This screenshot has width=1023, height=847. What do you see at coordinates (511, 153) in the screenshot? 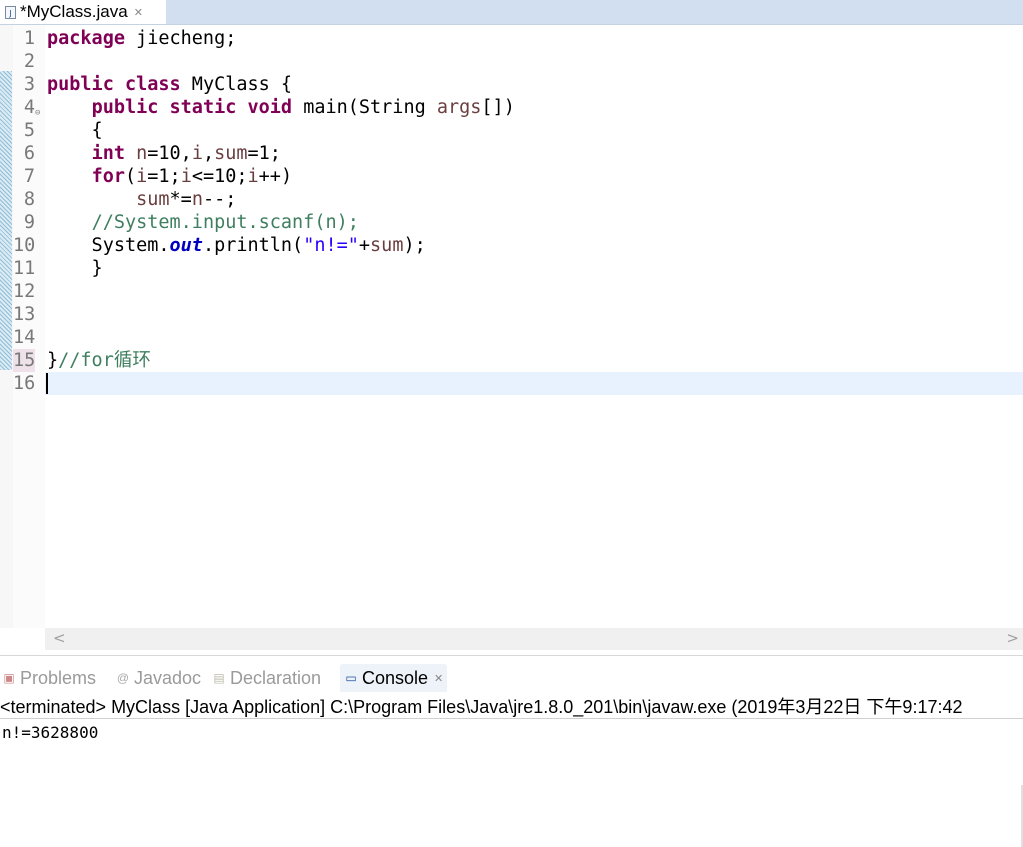
I see `code-line: int n=10,i,sum=1;` at bounding box center [511, 153].